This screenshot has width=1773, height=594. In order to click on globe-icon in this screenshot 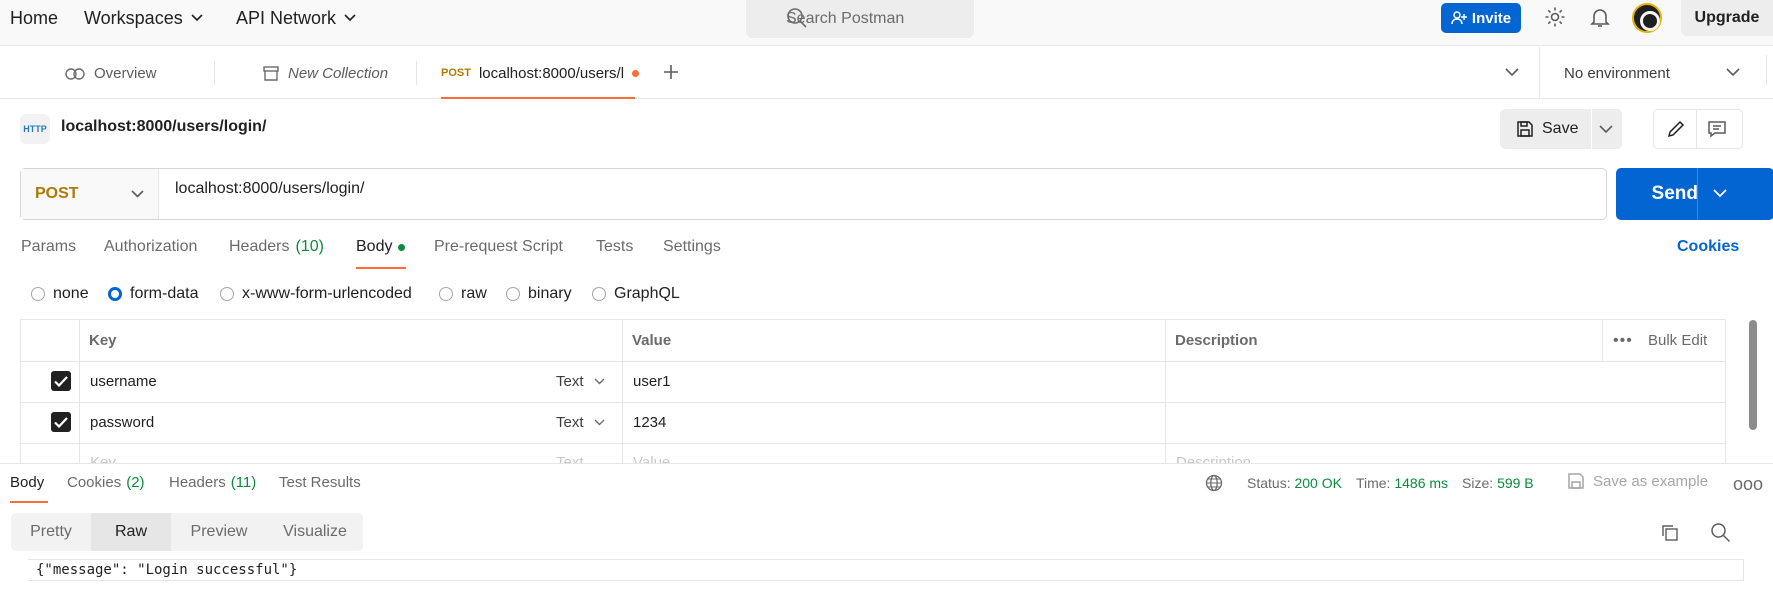, I will do `click(1214, 483)`.